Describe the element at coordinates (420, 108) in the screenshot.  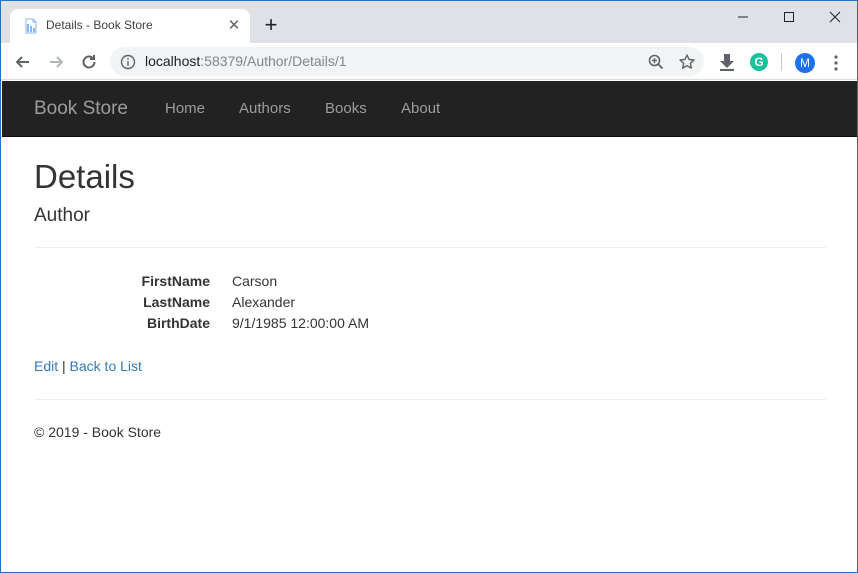
I see `nav-link-about: About` at that location.